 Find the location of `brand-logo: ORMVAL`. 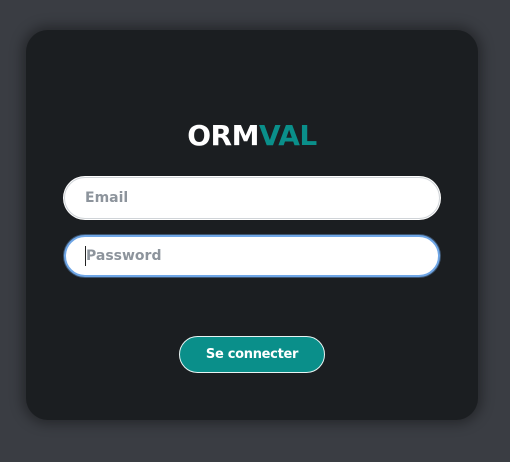

brand-logo: ORMVAL is located at coordinates (252, 136).